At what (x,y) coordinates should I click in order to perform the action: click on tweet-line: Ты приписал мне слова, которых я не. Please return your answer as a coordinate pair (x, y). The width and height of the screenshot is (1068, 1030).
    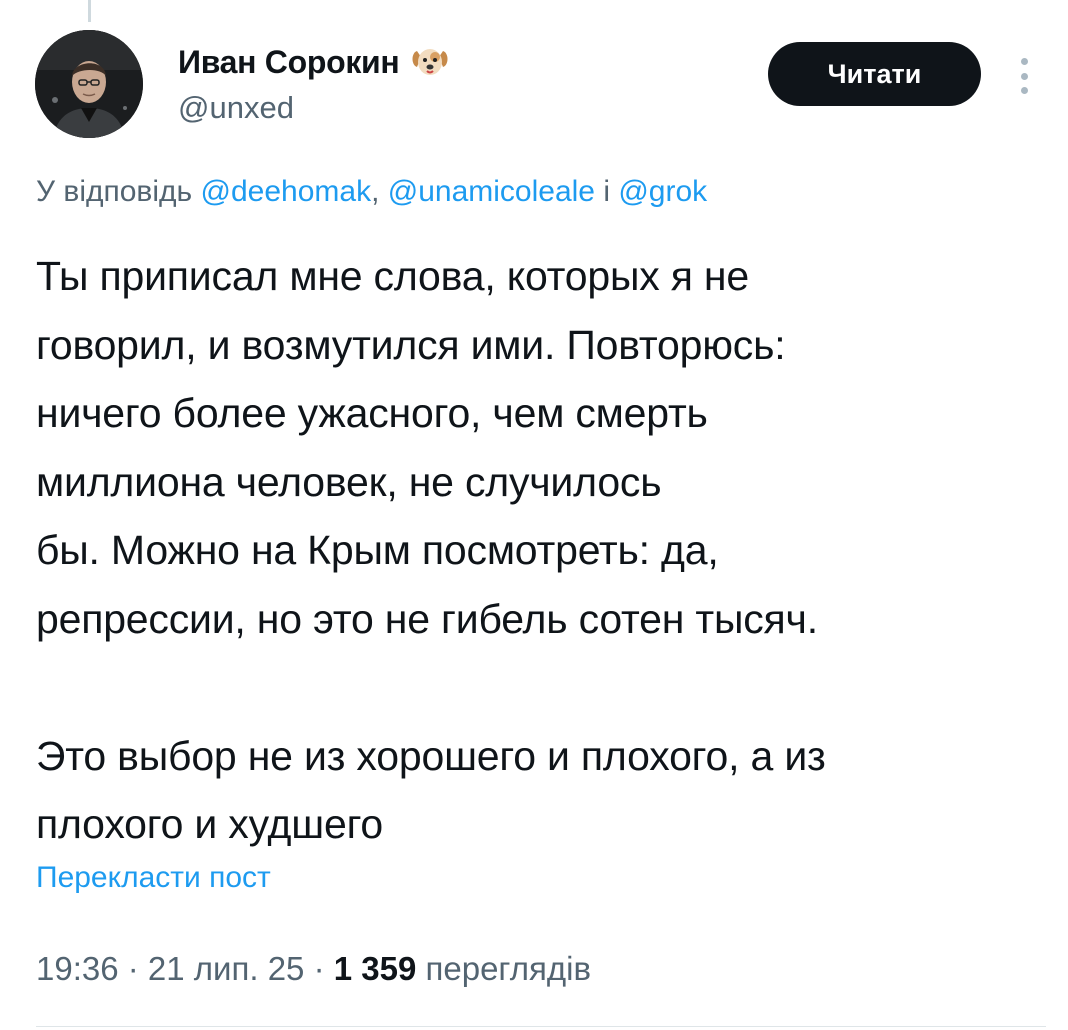
    Looking at the image, I should click on (392, 276).